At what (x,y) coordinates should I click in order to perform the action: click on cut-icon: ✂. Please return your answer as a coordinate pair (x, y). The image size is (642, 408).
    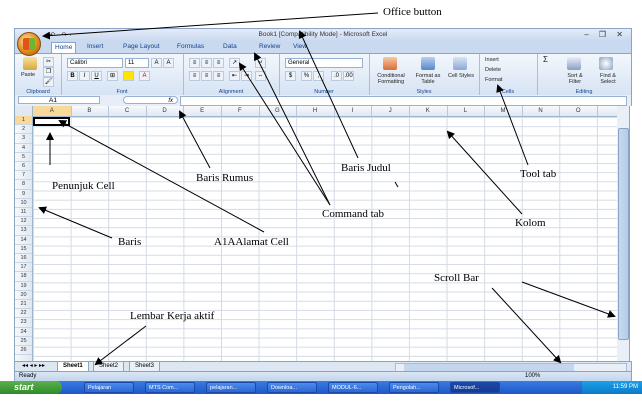
    Looking at the image, I should click on (48, 62).